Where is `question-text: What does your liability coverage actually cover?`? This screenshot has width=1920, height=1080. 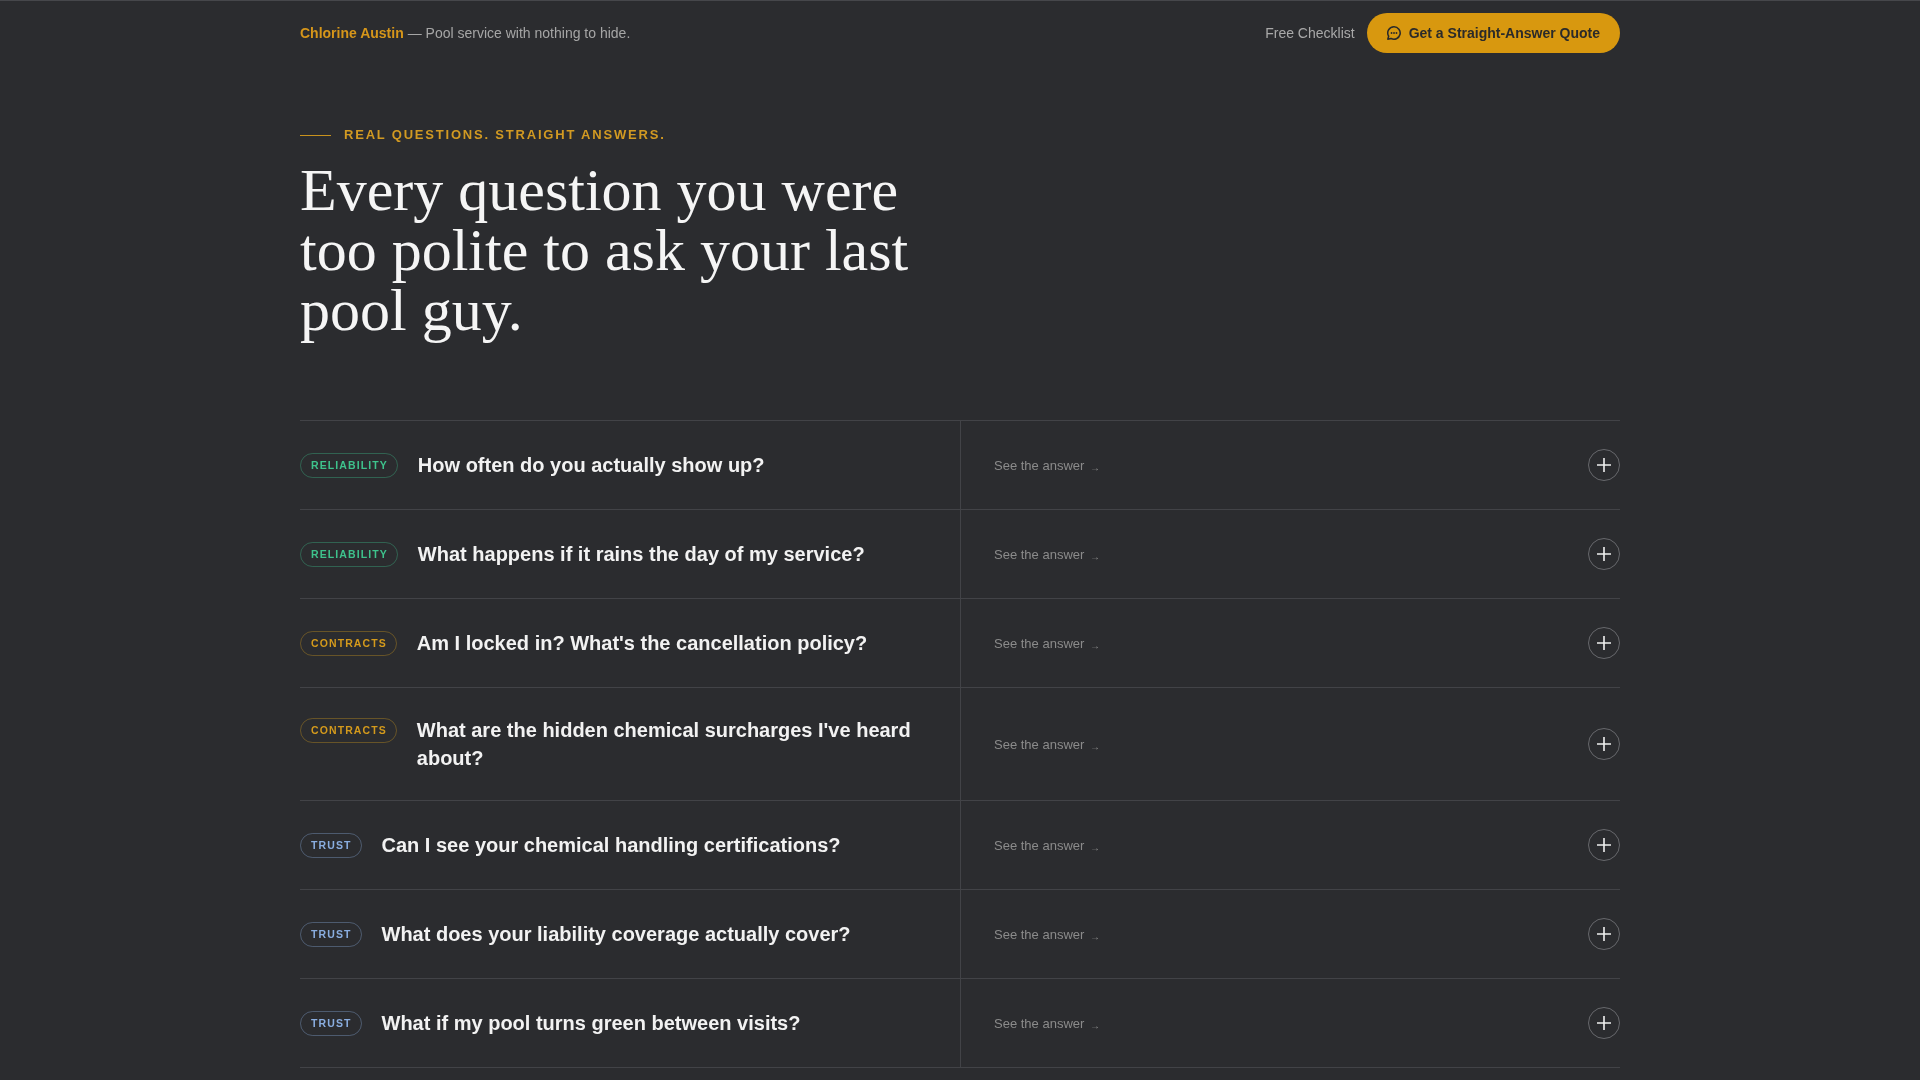
question-text: What does your liability coverage actually cover? is located at coordinates (616, 934).